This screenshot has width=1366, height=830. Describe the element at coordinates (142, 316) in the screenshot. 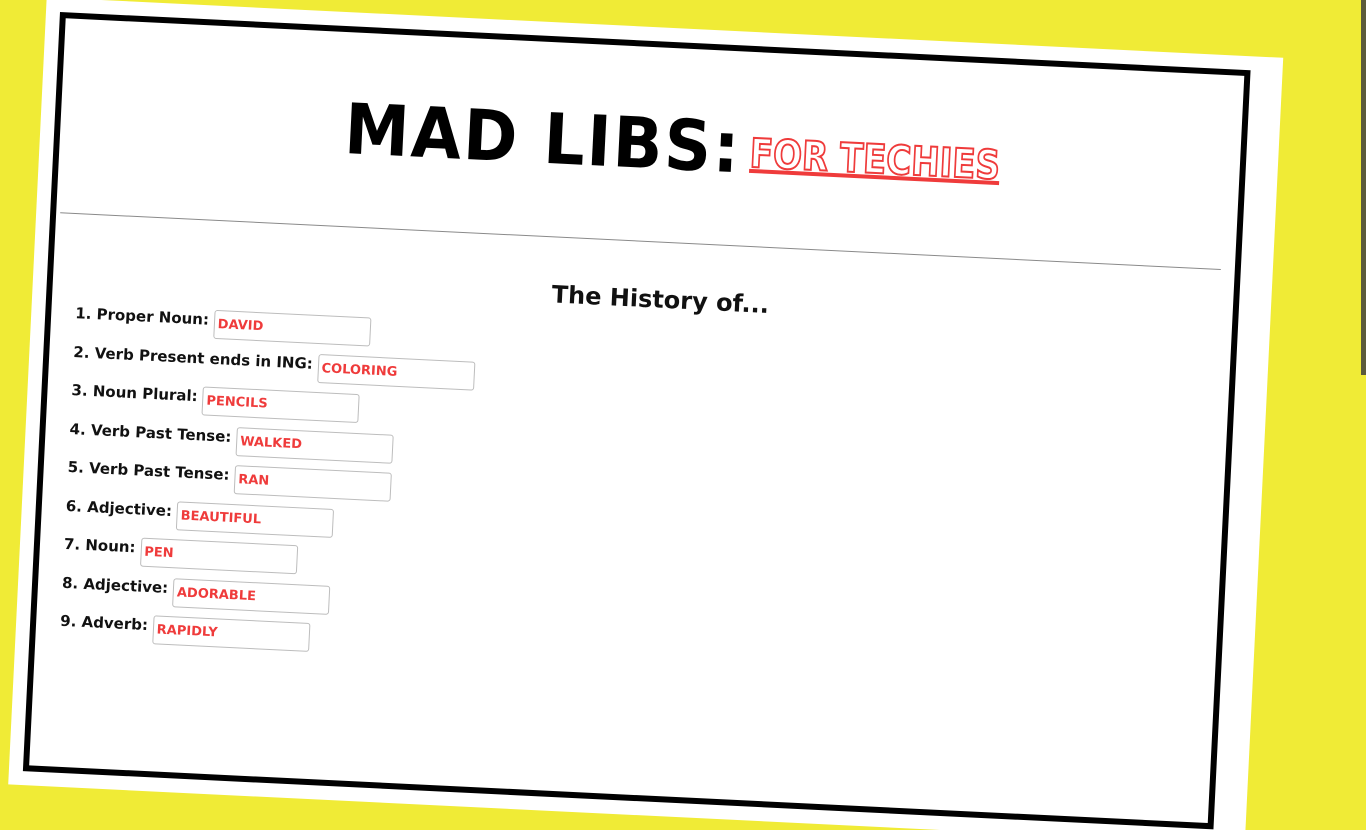

I see `field-label: 1. Proper Noun:` at that location.